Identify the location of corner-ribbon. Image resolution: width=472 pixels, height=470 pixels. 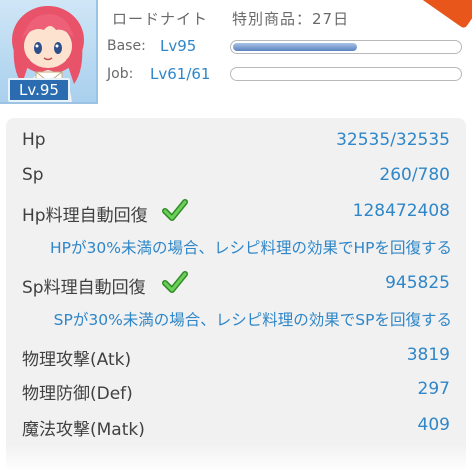
(439, 15).